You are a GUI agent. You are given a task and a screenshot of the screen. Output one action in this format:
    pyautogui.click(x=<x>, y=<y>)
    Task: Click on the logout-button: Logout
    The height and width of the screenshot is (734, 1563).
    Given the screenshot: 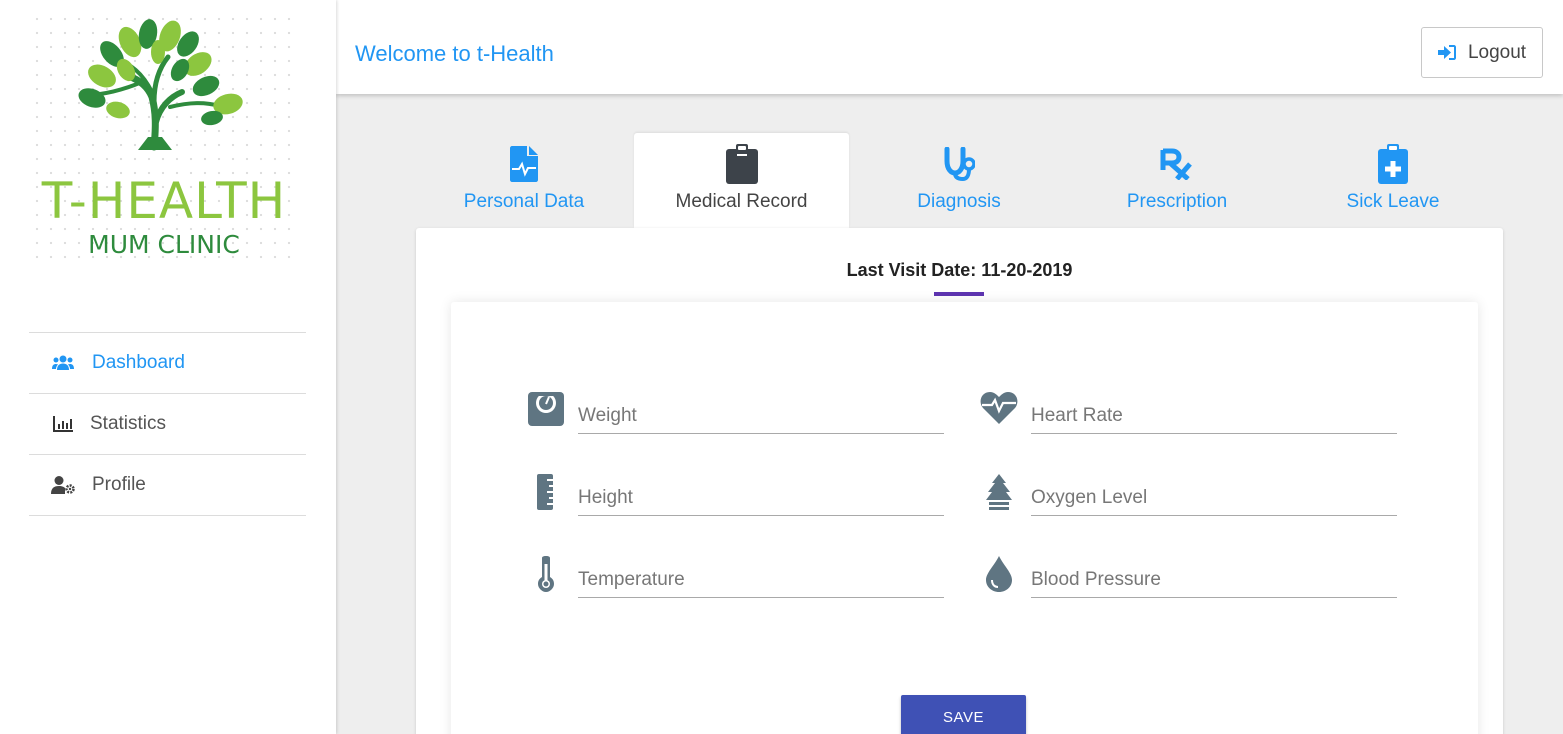 What is the action you would take?
    pyautogui.click(x=1482, y=52)
    